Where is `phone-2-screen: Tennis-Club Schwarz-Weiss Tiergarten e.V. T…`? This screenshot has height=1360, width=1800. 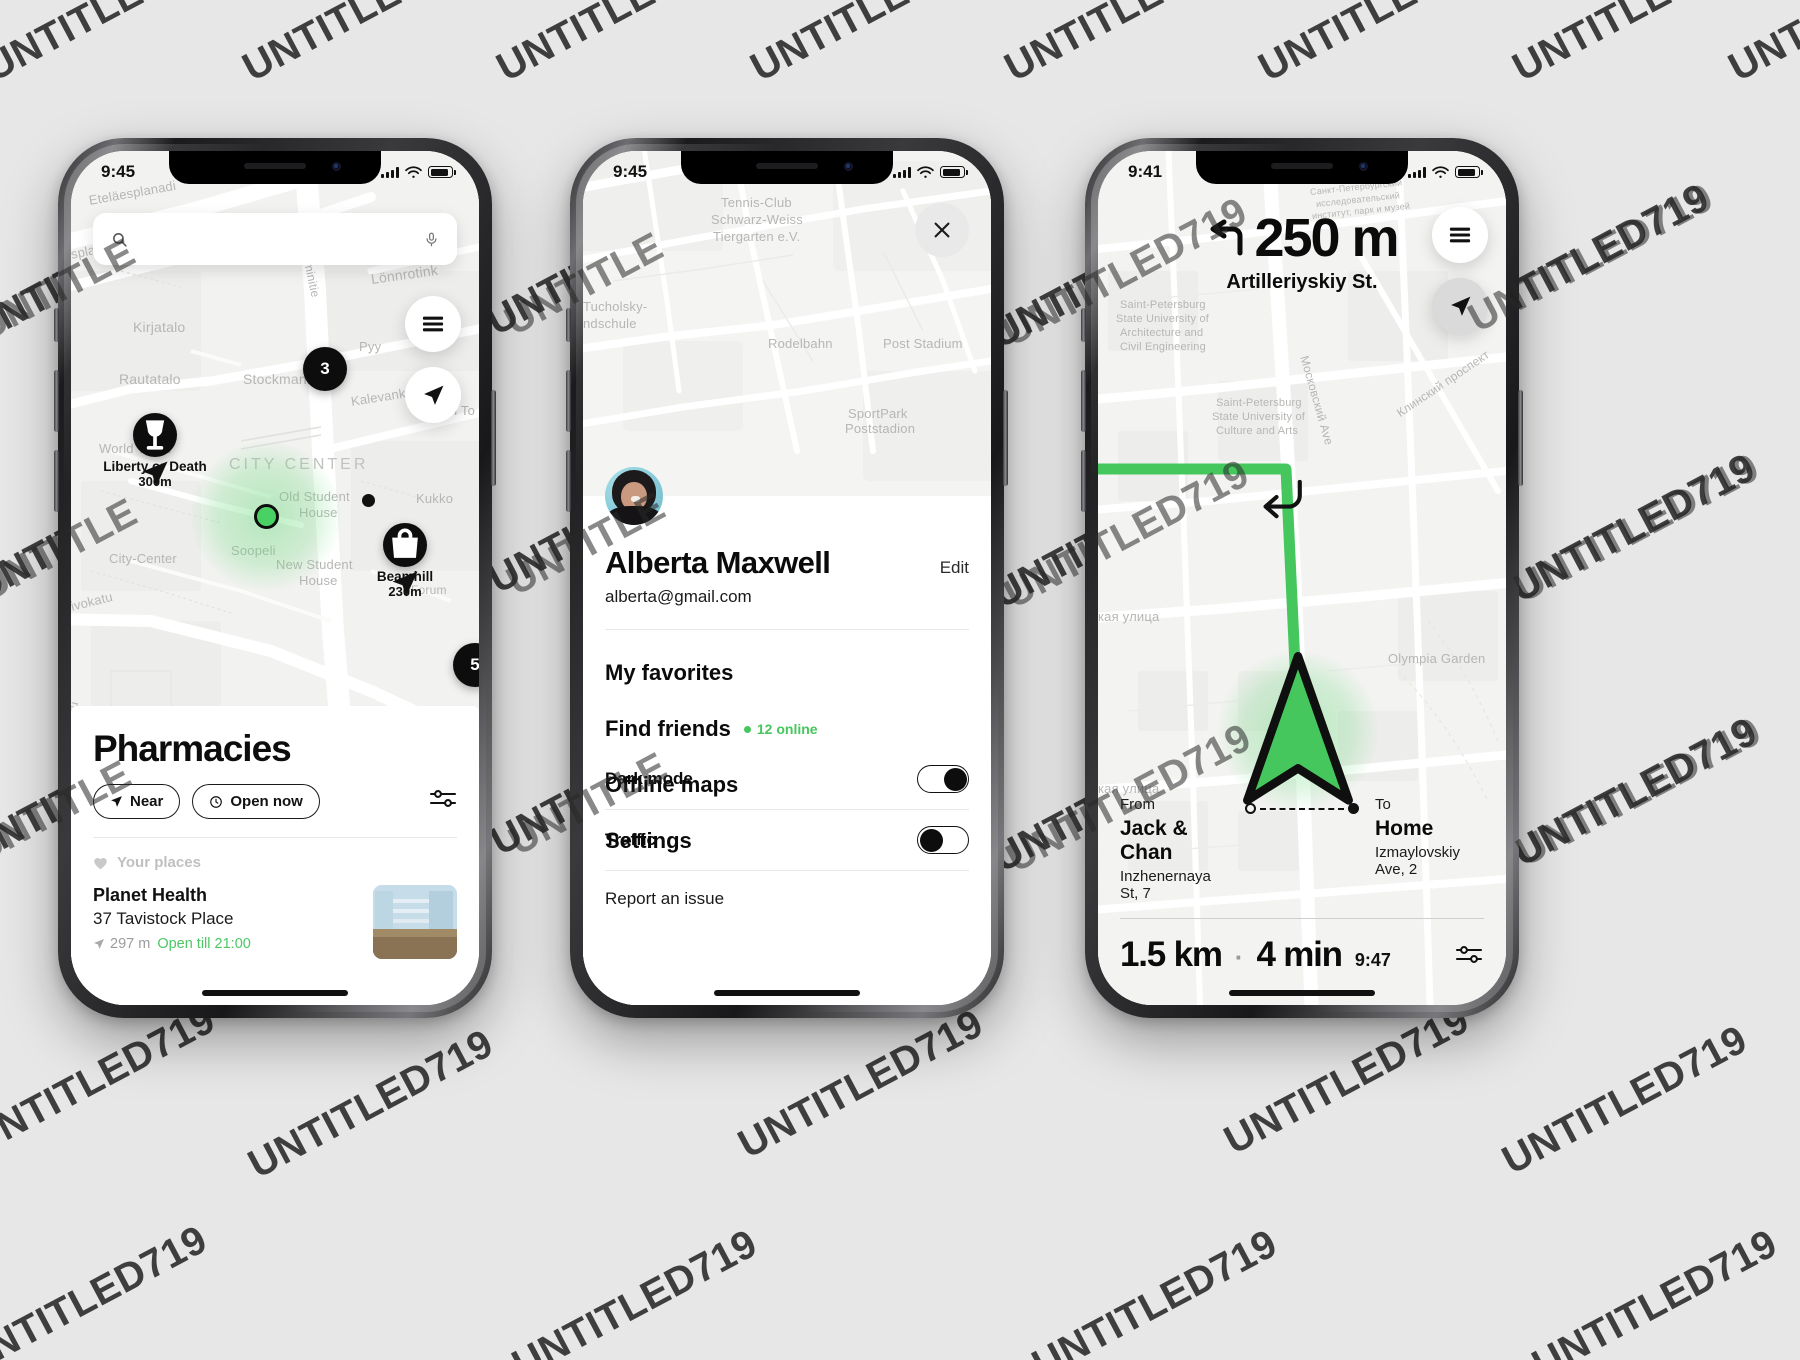 phone-2-screen: Tennis-Club Schwarz-Weiss Tiergarten e.V. T… is located at coordinates (787, 578).